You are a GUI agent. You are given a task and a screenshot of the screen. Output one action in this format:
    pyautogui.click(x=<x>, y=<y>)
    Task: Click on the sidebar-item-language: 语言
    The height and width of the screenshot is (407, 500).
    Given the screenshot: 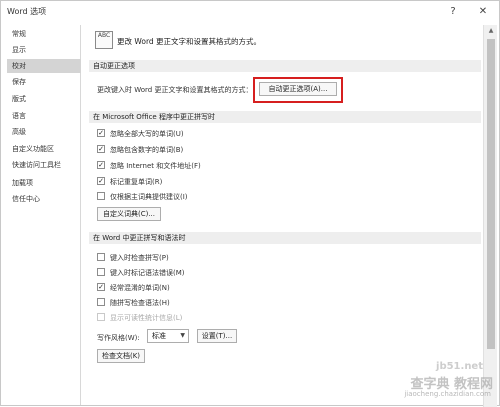 What is the action you would take?
    pyautogui.click(x=44, y=116)
    